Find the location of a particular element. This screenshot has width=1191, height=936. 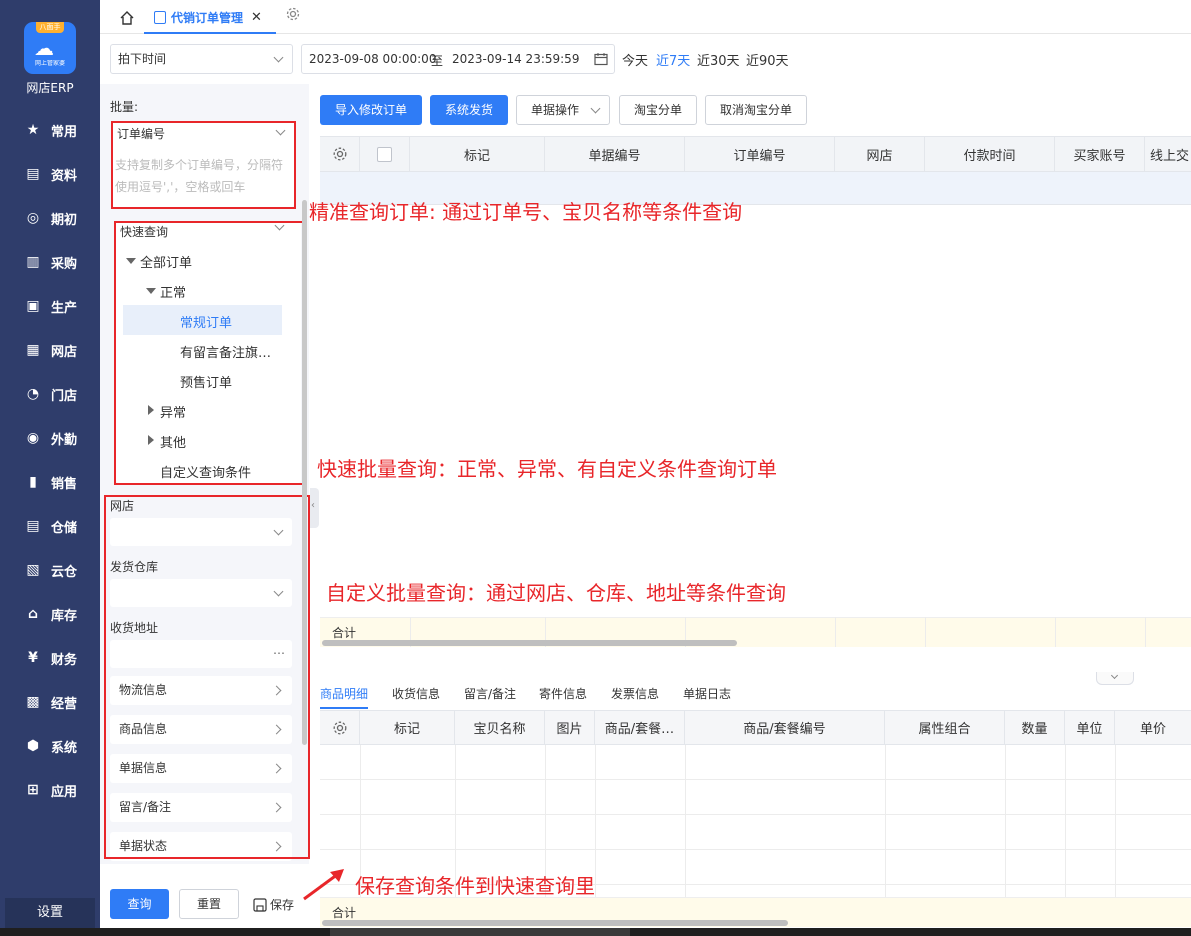

doc-operations-label: 单据操作 is located at coordinates (555, 110).